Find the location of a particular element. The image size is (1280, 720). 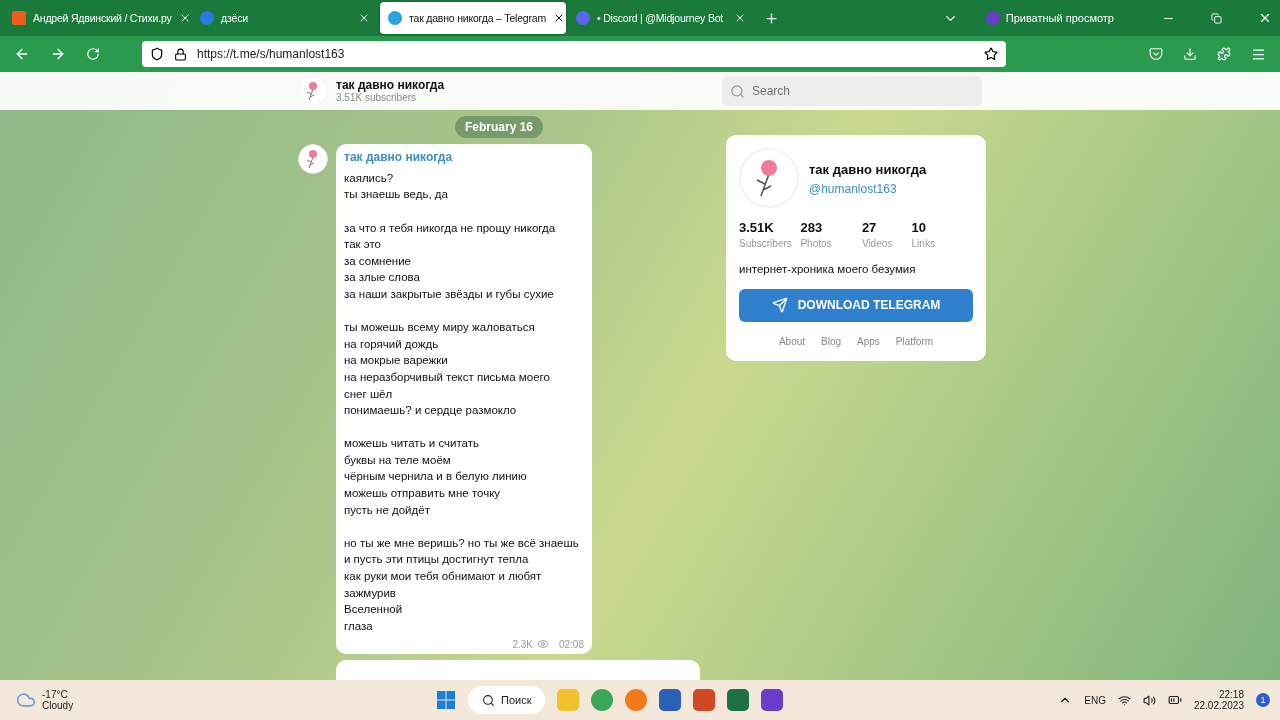

browser-tab: дзёси is located at coordinates (285, 18).